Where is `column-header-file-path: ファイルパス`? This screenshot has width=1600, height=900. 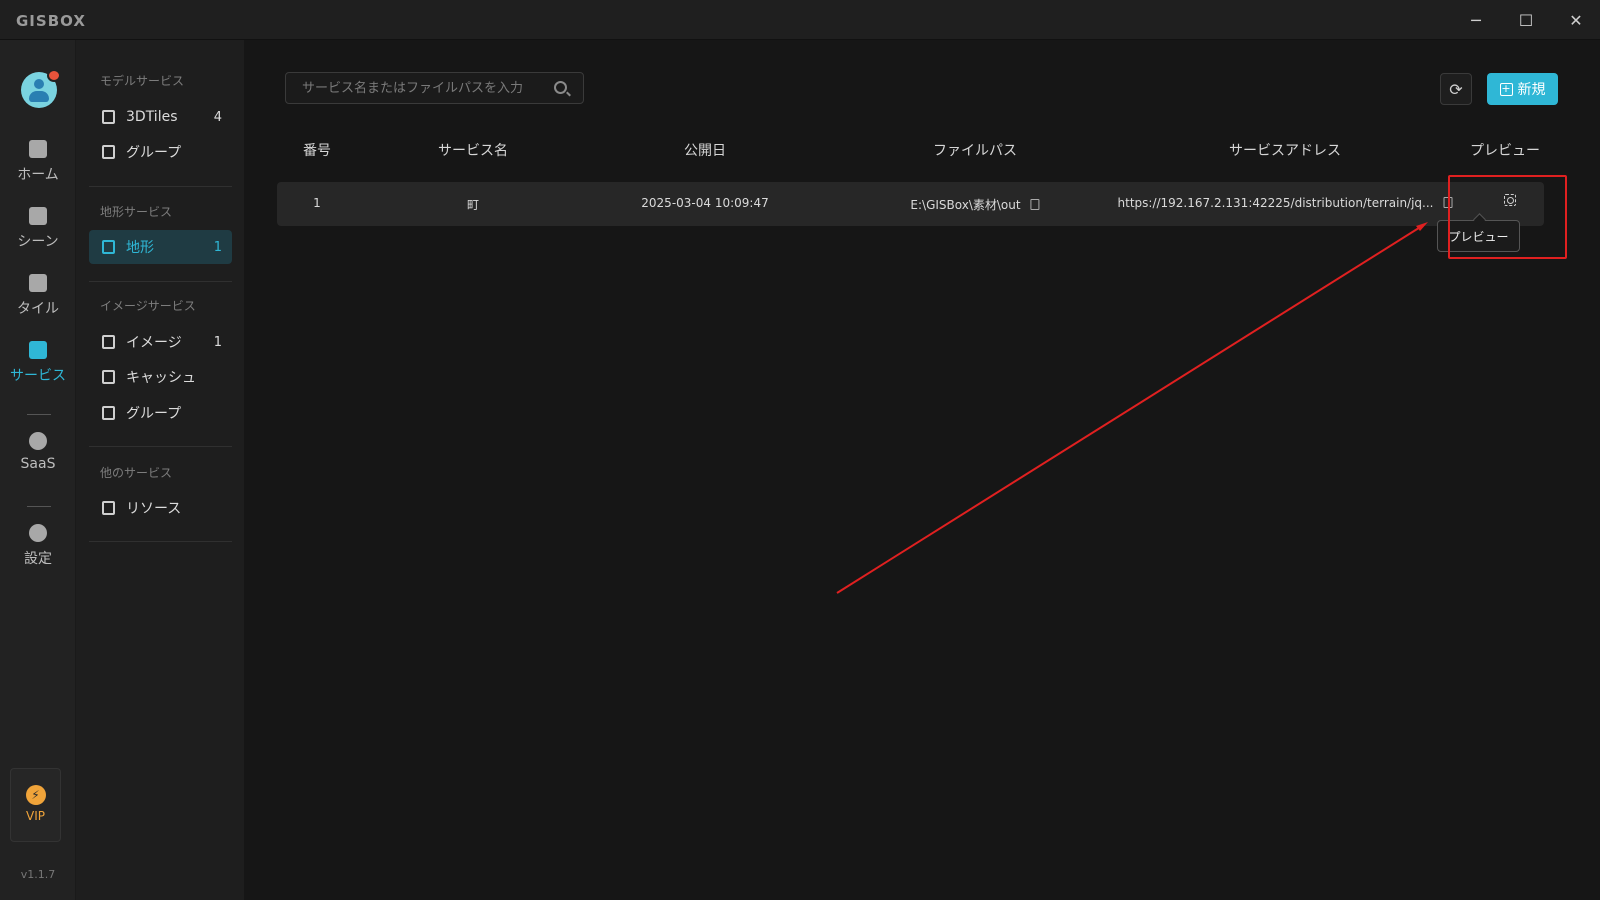 column-header-file-path: ファイルパス is located at coordinates (975, 151).